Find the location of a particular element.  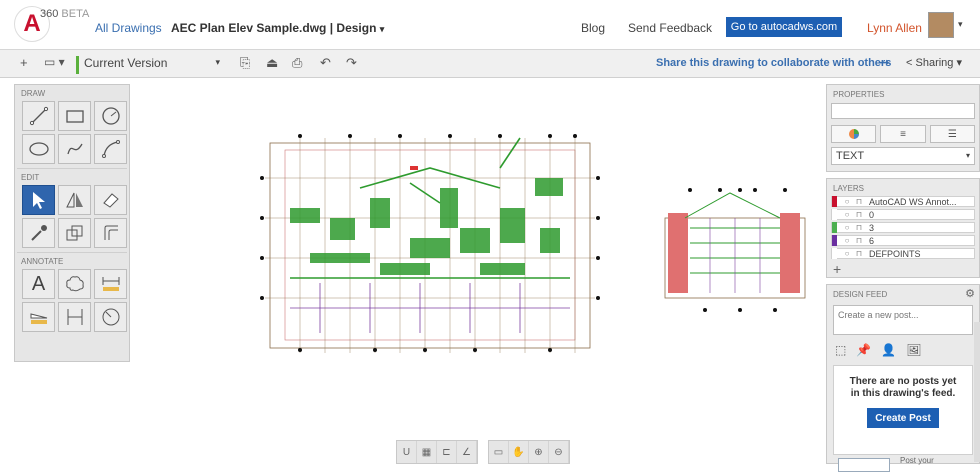

window-icon: ▭ is located at coordinates (499, 452).